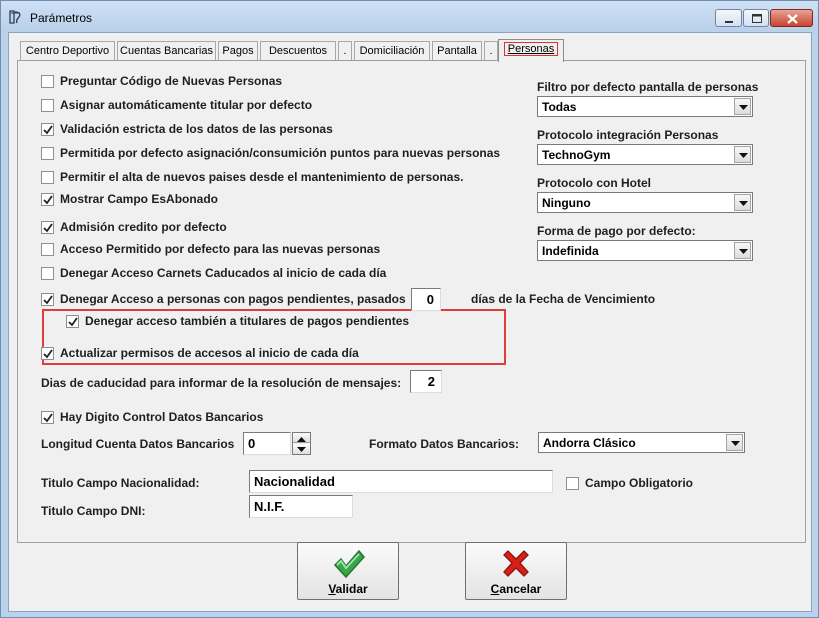 The image size is (819, 618). Describe the element at coordinates (566, 203) in the screenshot. I see `select-value: Ninguno` at that location.